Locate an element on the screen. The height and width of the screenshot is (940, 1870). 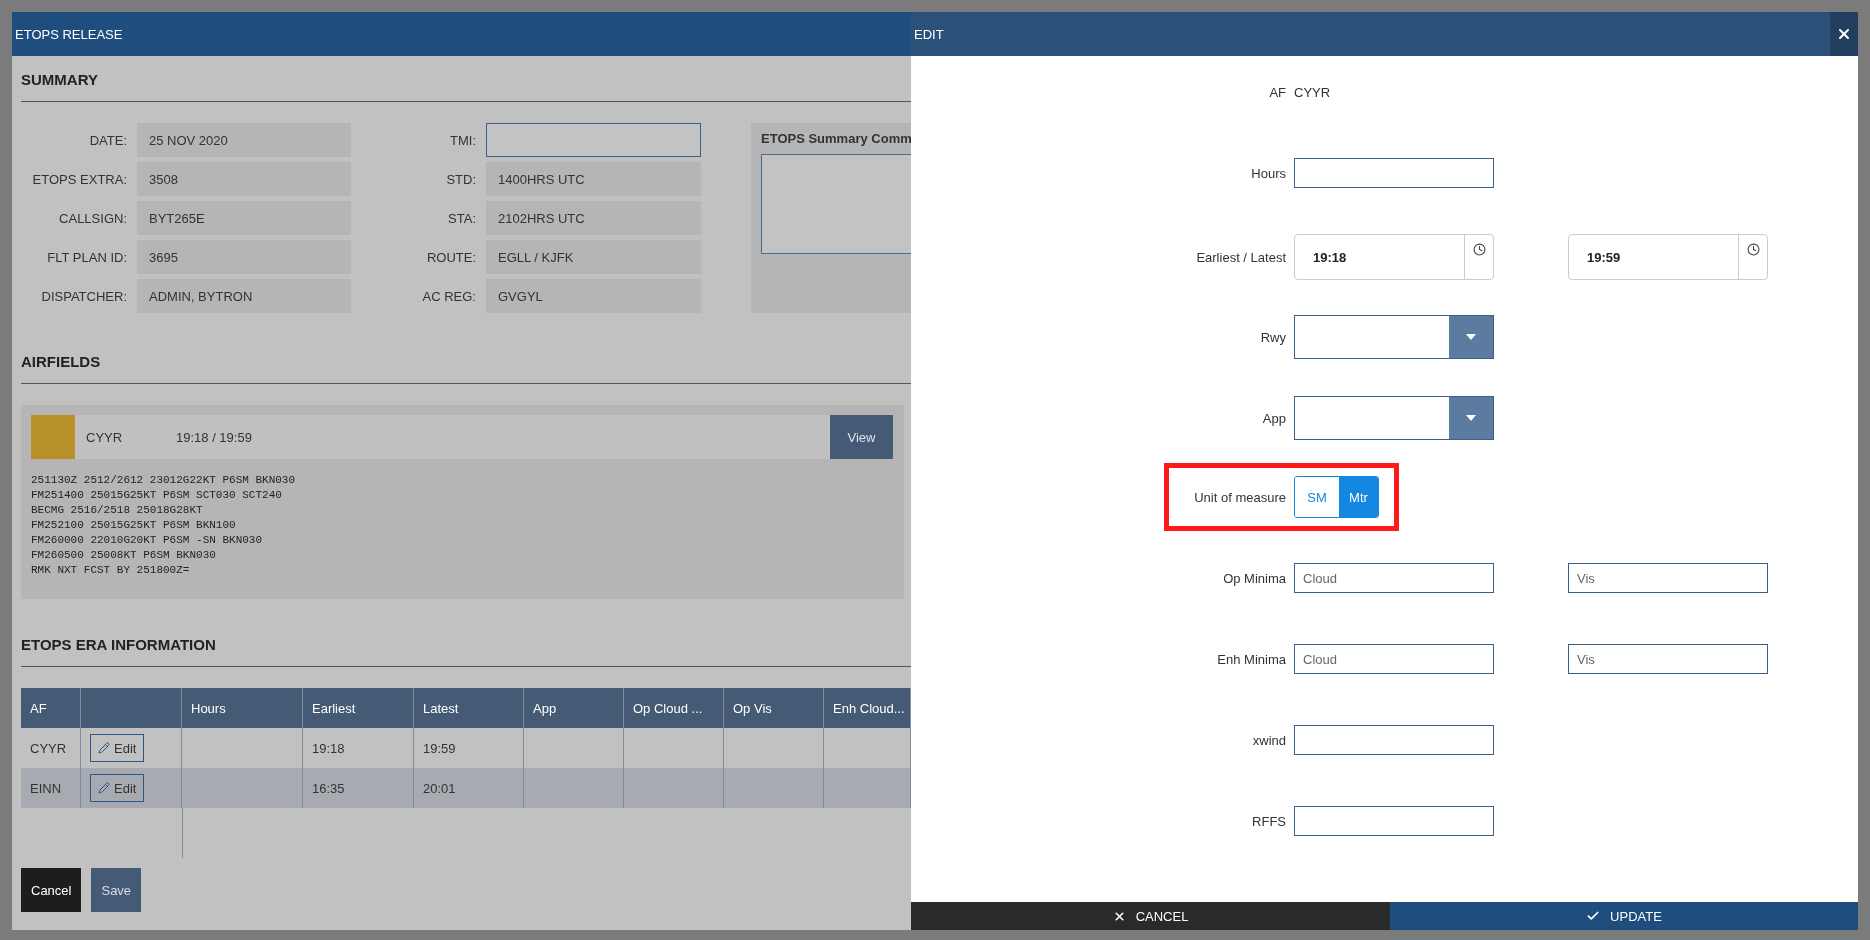
table-cell: CYYR is located at coordinates (48, 748).